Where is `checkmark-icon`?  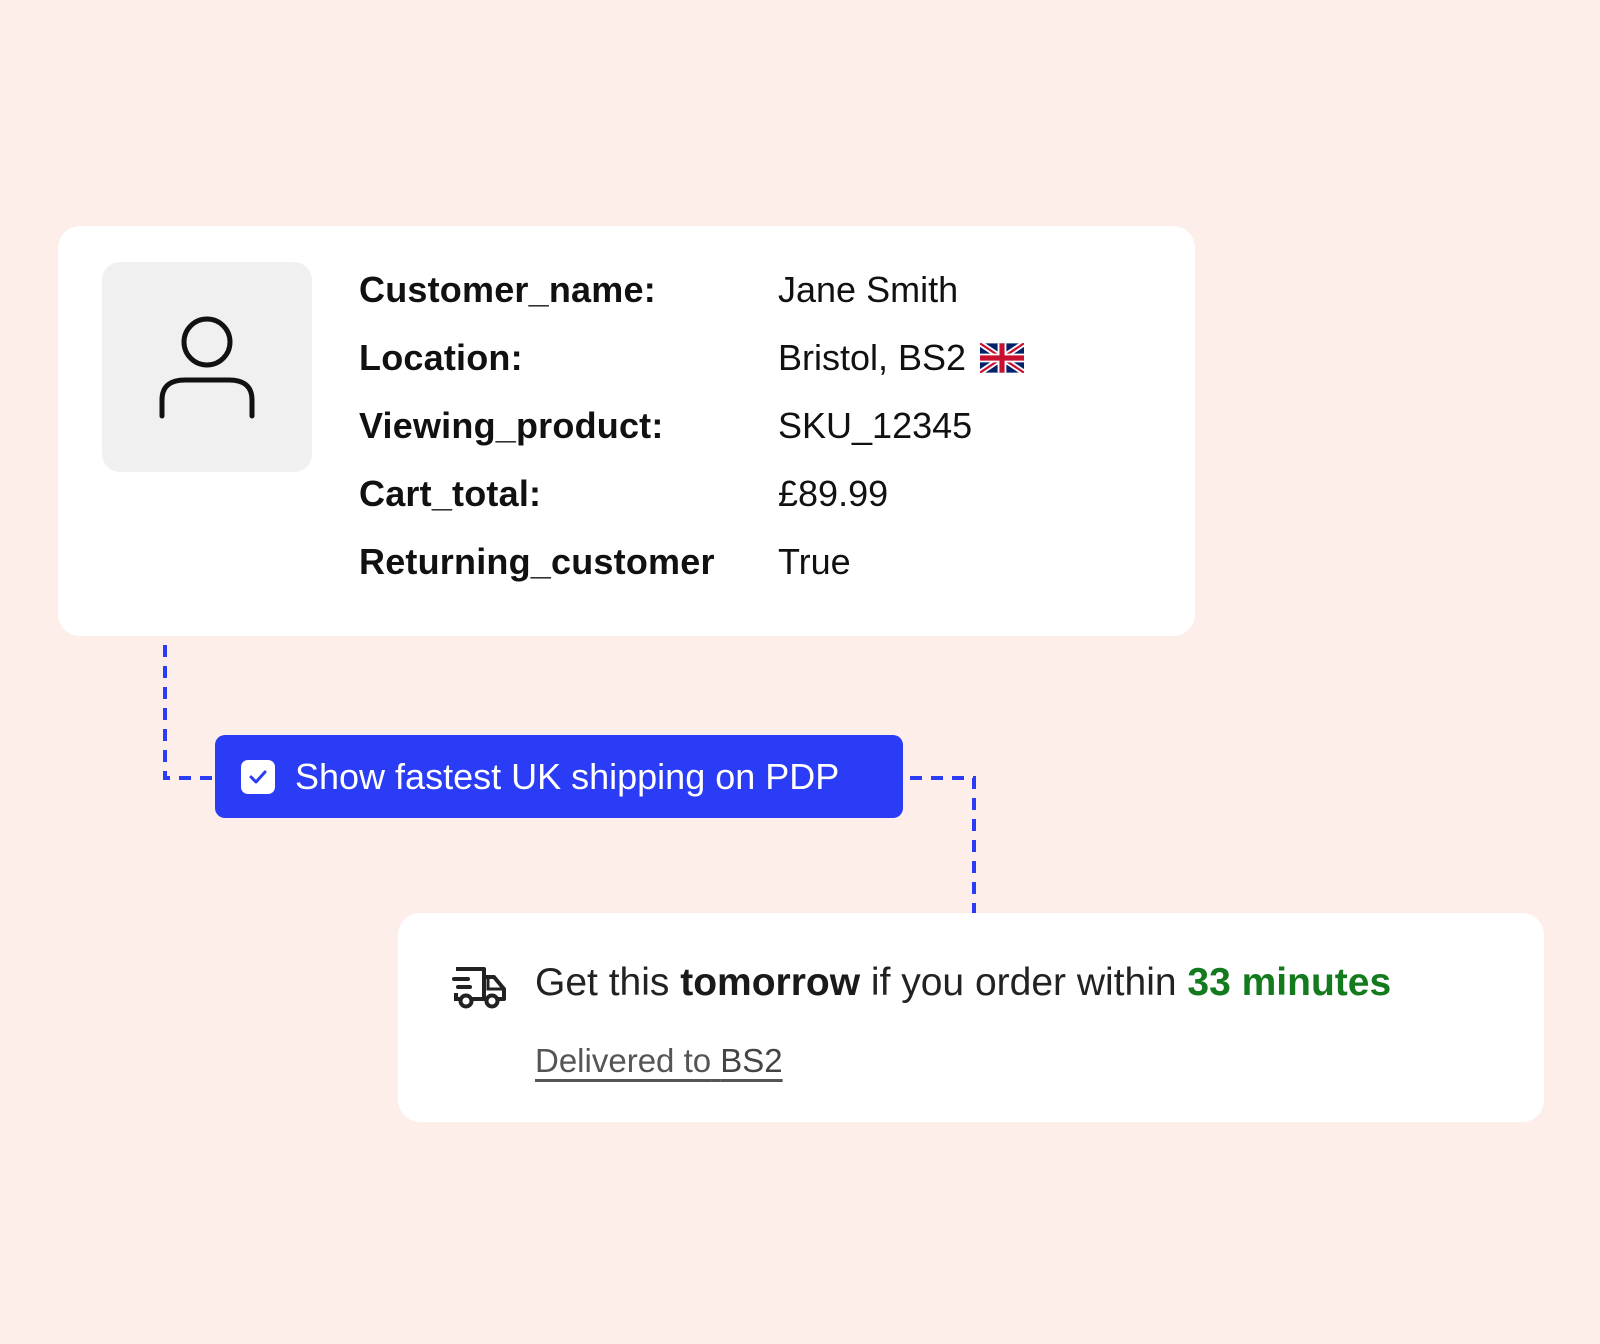
checkmark-icon is located at coordinates (258, 776).